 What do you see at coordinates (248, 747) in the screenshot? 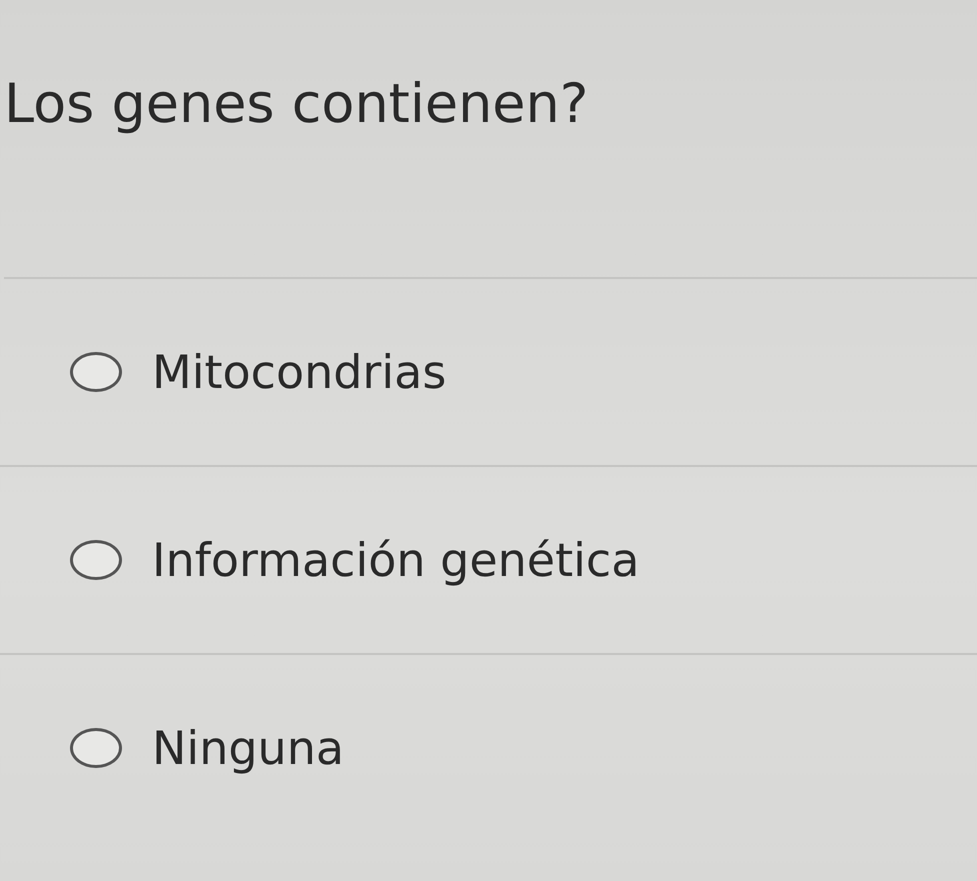
I see `option-label: Ninguna` at bounding box center [248, 747].